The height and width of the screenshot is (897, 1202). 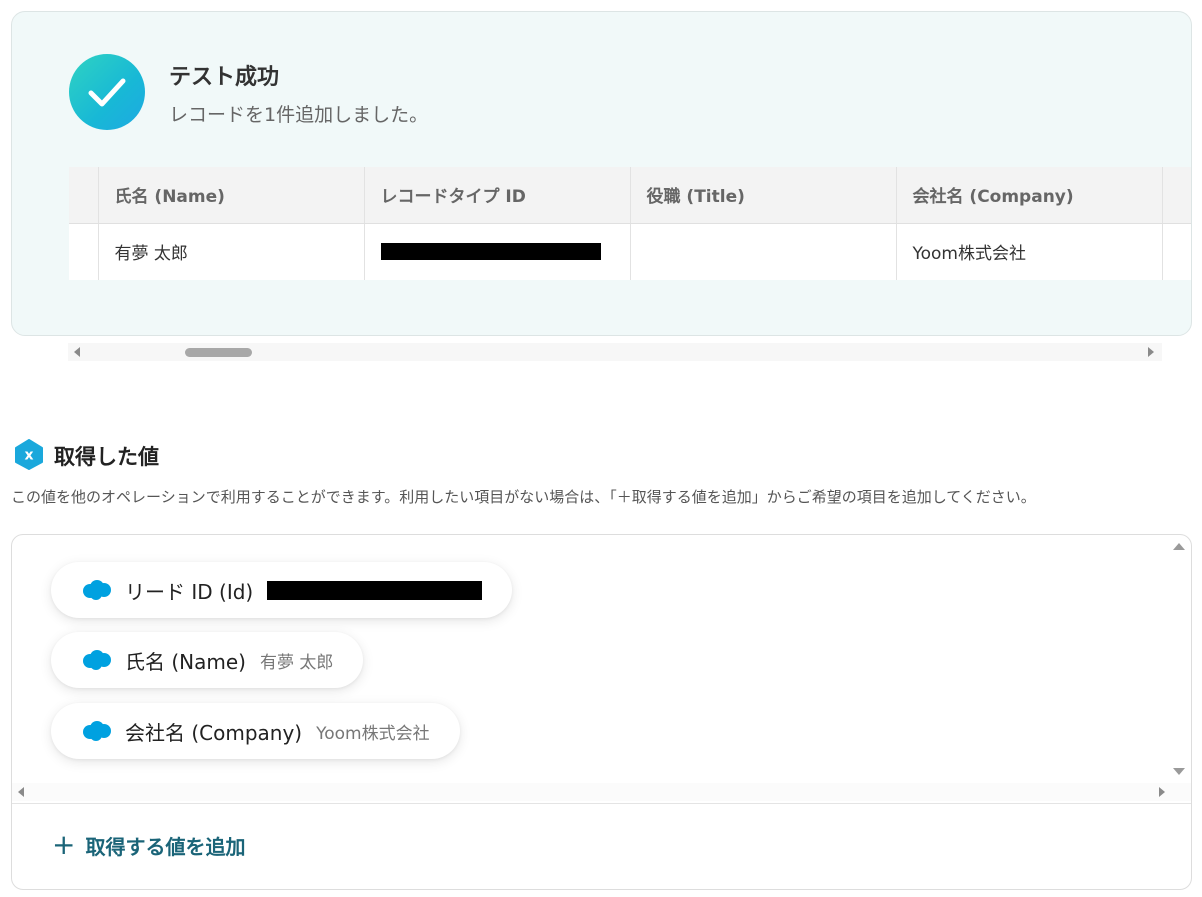 I want to click on row-index-cell, so click(x=83, y=251).